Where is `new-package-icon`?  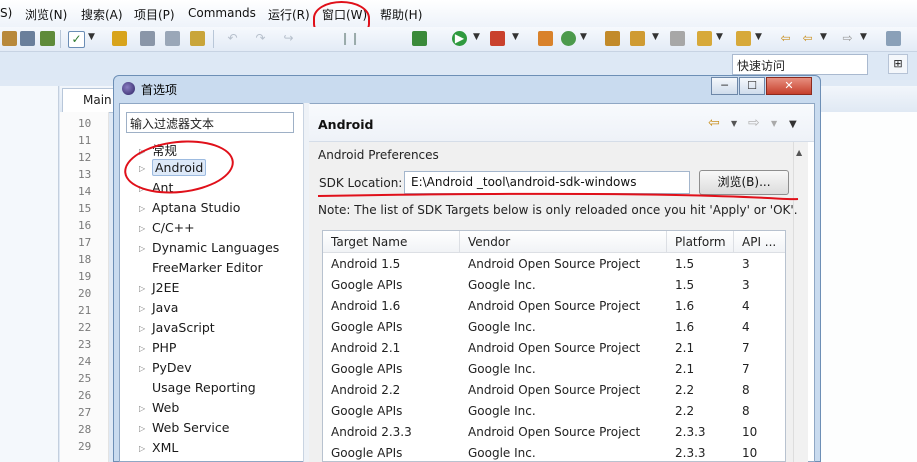 new-package-icon is located at coordinates (568, 38).